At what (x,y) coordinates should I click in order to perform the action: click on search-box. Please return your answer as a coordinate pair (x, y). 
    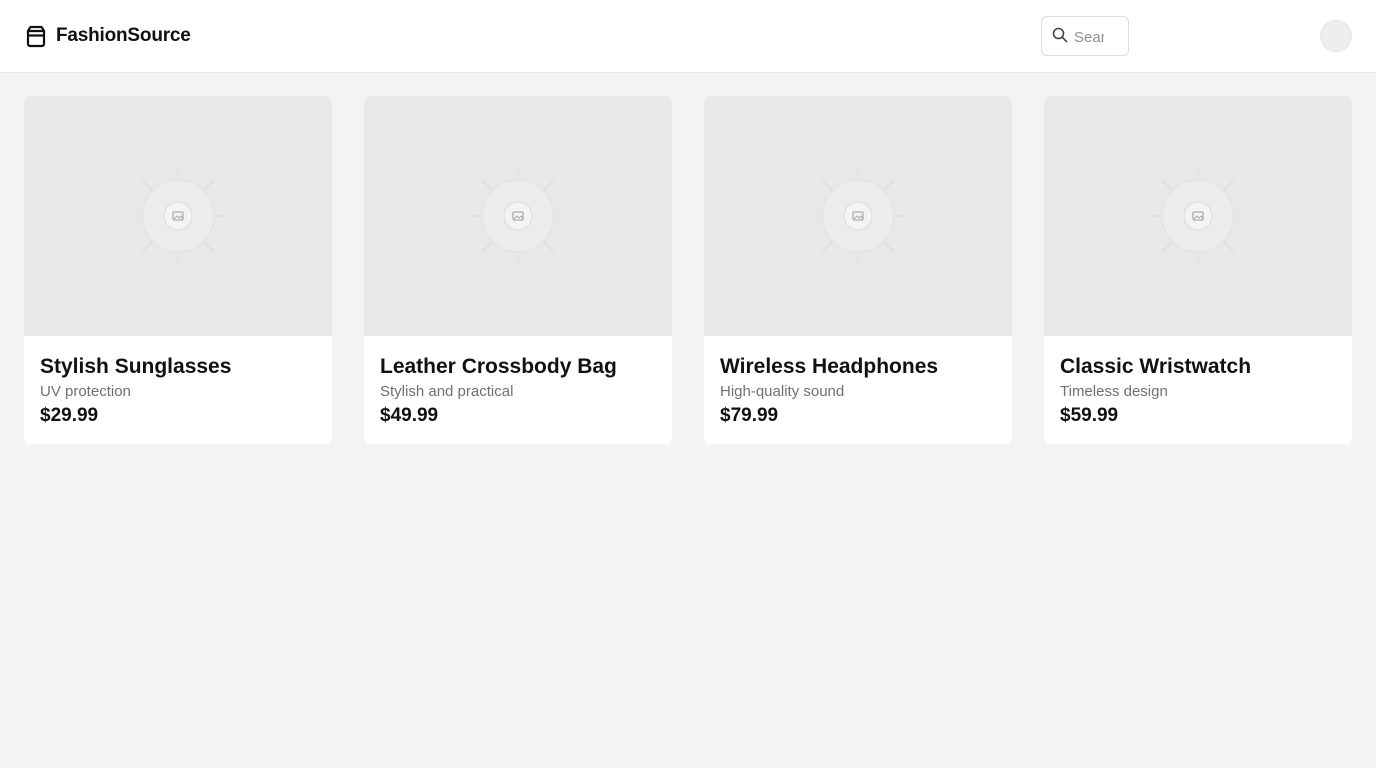
    Looking at the image, I should click on (1085, 36).